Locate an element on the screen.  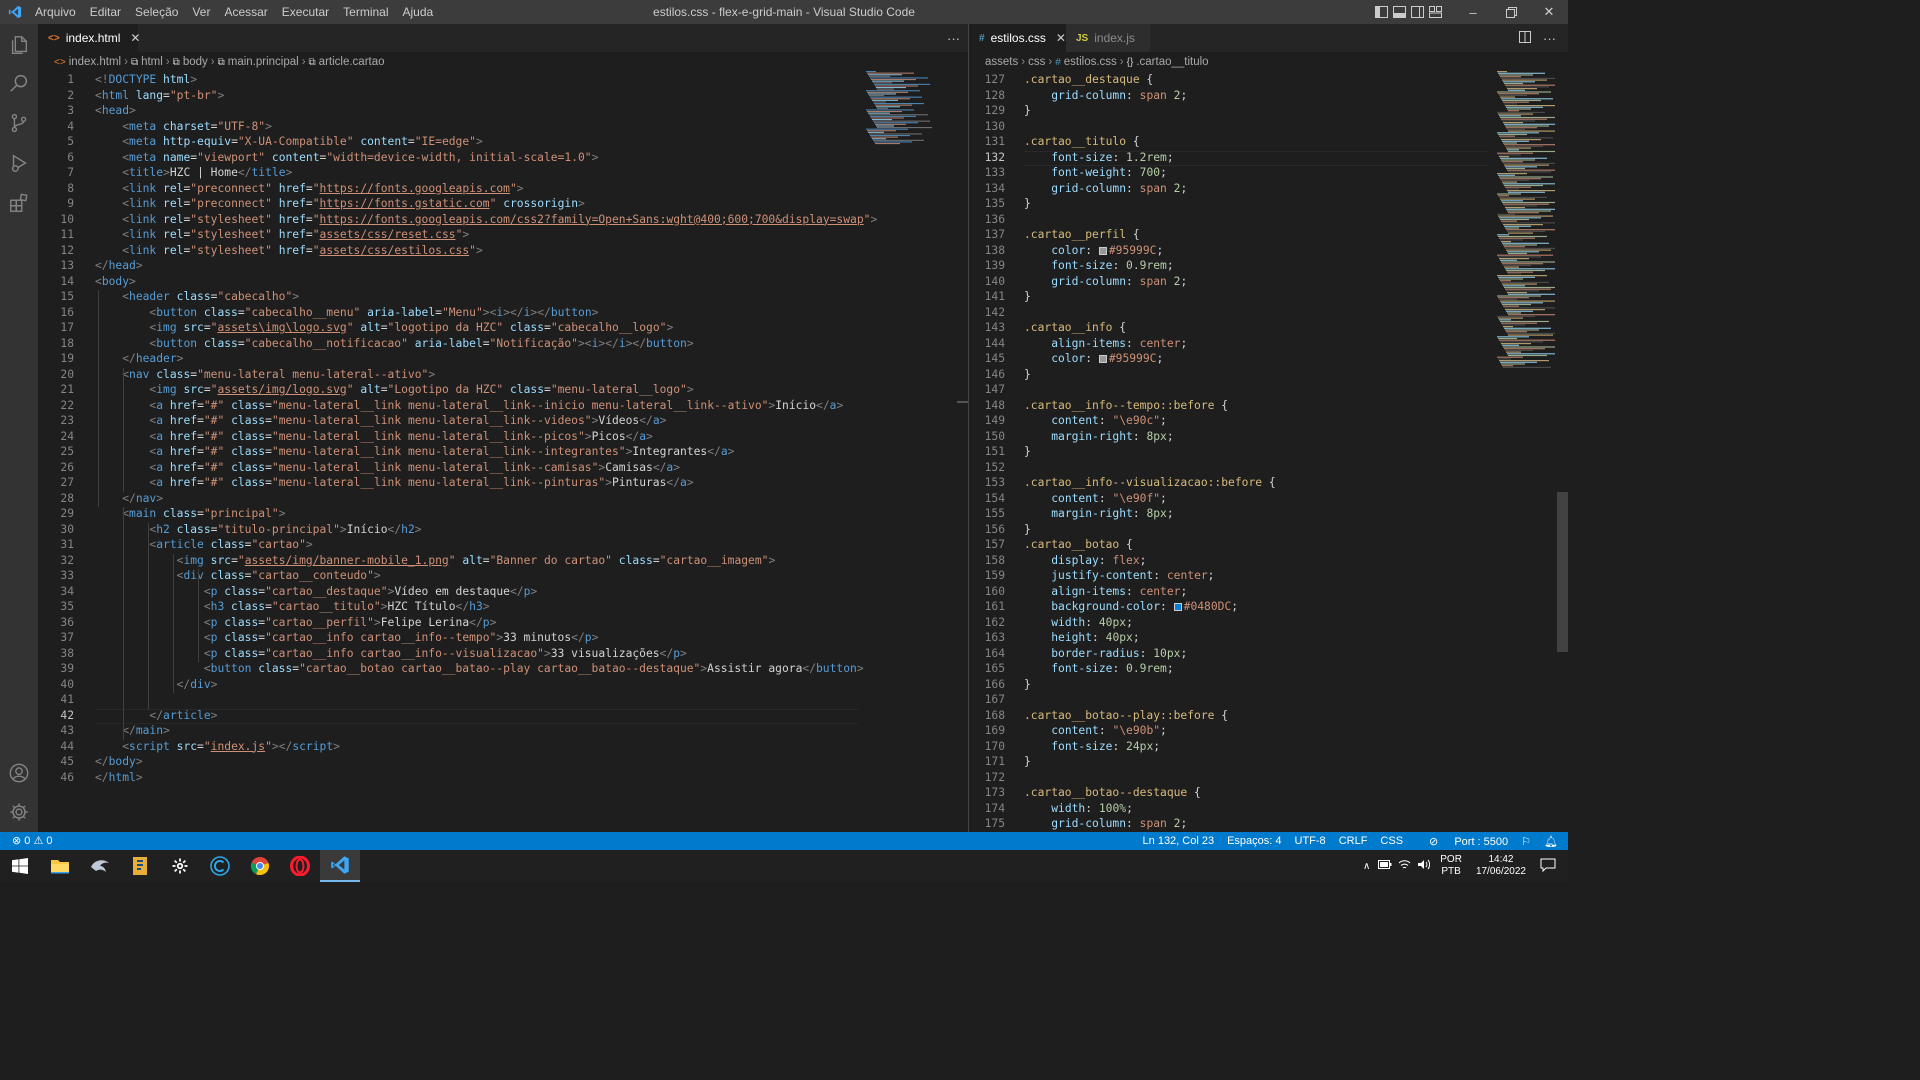
volume-icon is located at coordinates (1424, 866).